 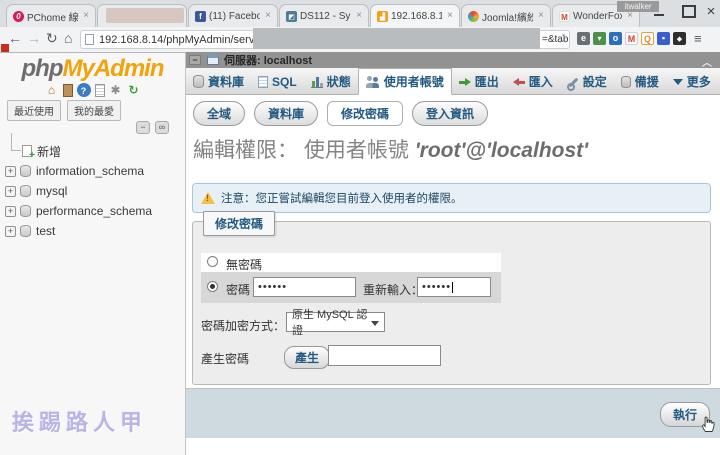 What do you see at coordinates (640, 81) in the screenshot?
I see `tab-replication: 備援` at bounding box center [640, 81].